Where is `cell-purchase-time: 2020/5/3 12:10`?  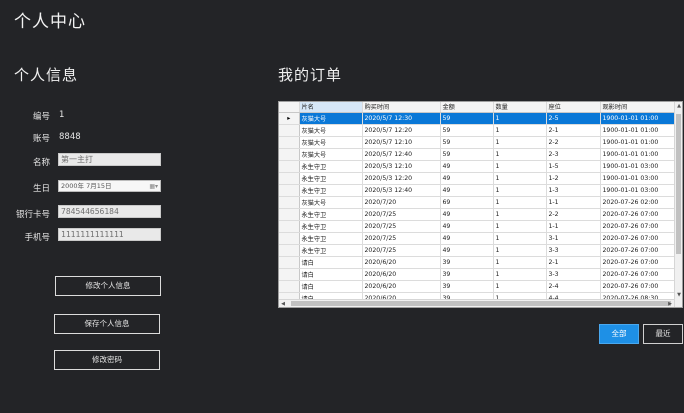
cell-purchase-time: 2020/5/3 12:10 is located at coordinates (401, 166).